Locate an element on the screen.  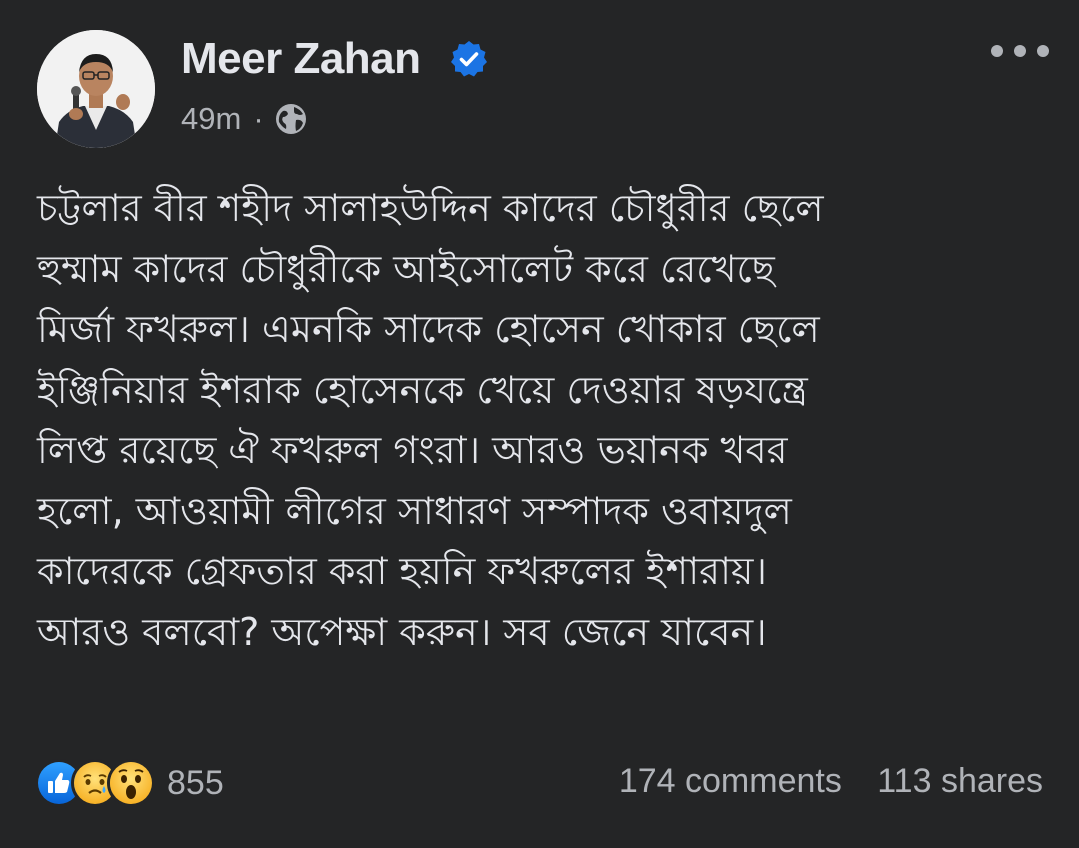
wow-icon is located at coordinates (131, 783).